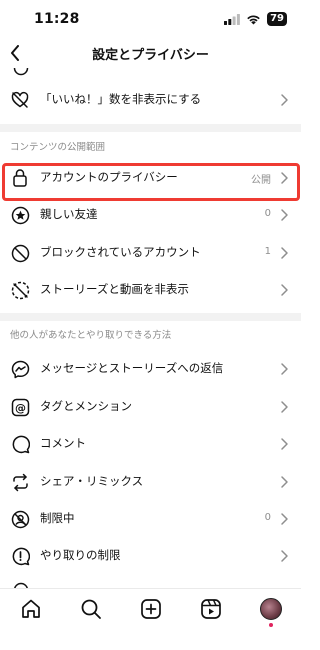 The height and width of the screenshot is (650, 320). What do you see at coordinates (150, 20) in the screenshot?
I see `status-bar: 11:28 79` at bounding box center [150, 20].